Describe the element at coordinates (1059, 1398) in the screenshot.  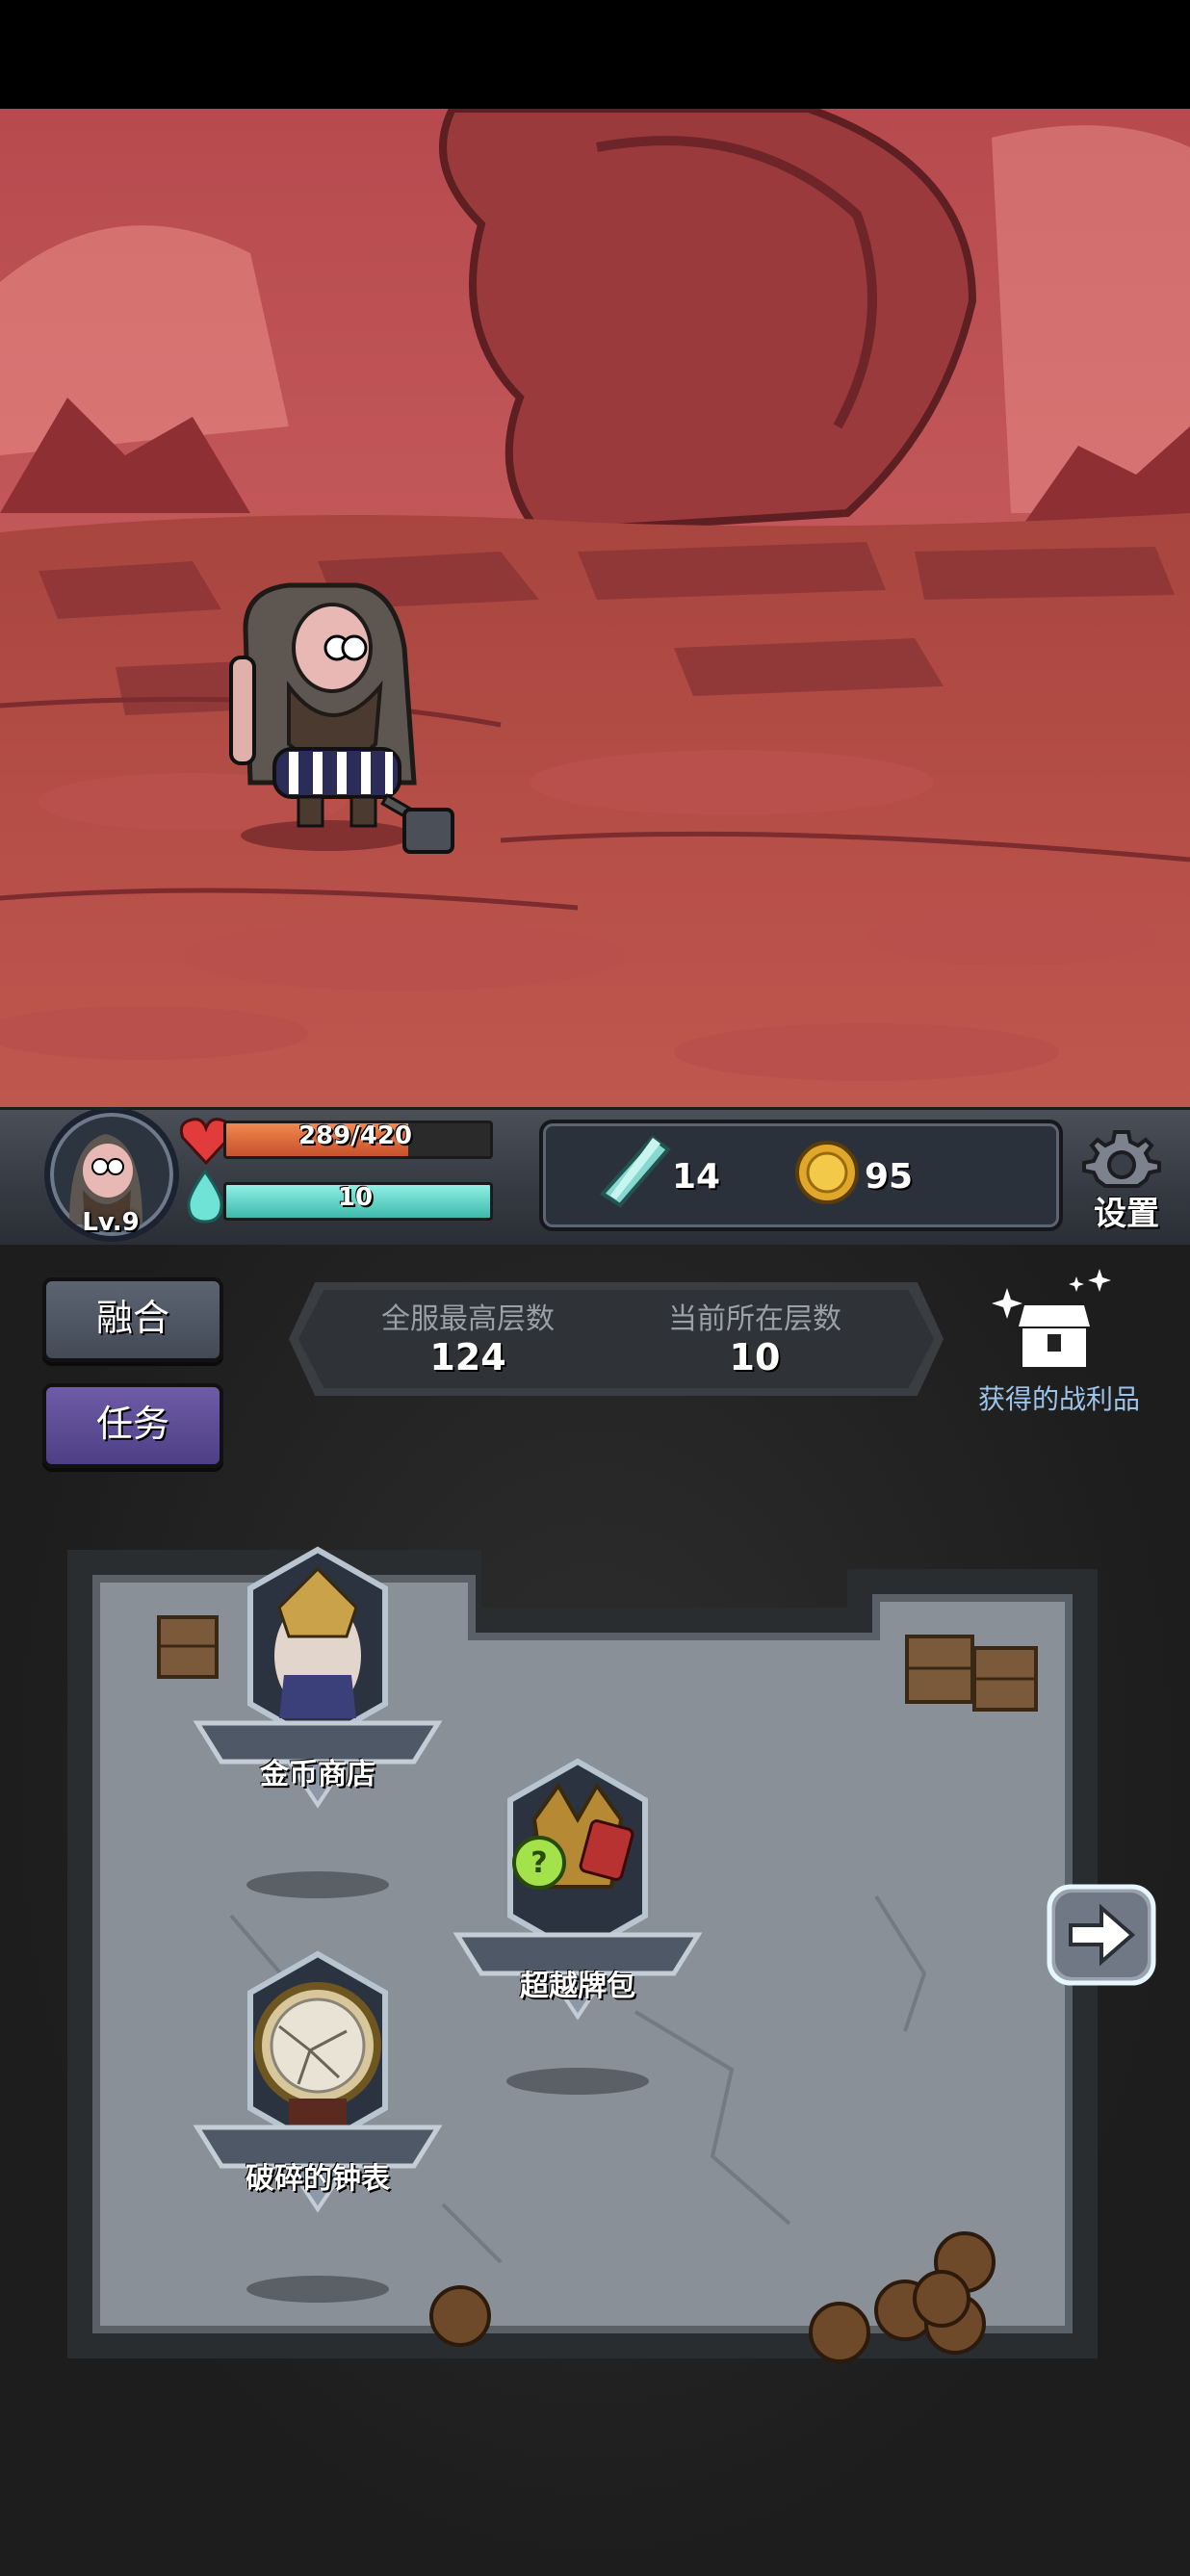
I see `loot-label: 获得的战利品` at that location.